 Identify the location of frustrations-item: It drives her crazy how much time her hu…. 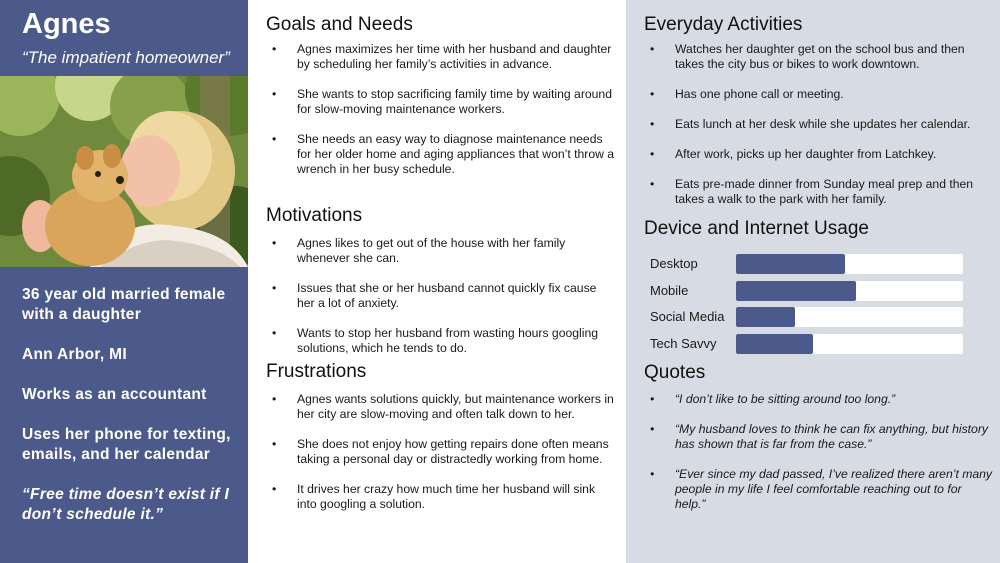
(441, 497).